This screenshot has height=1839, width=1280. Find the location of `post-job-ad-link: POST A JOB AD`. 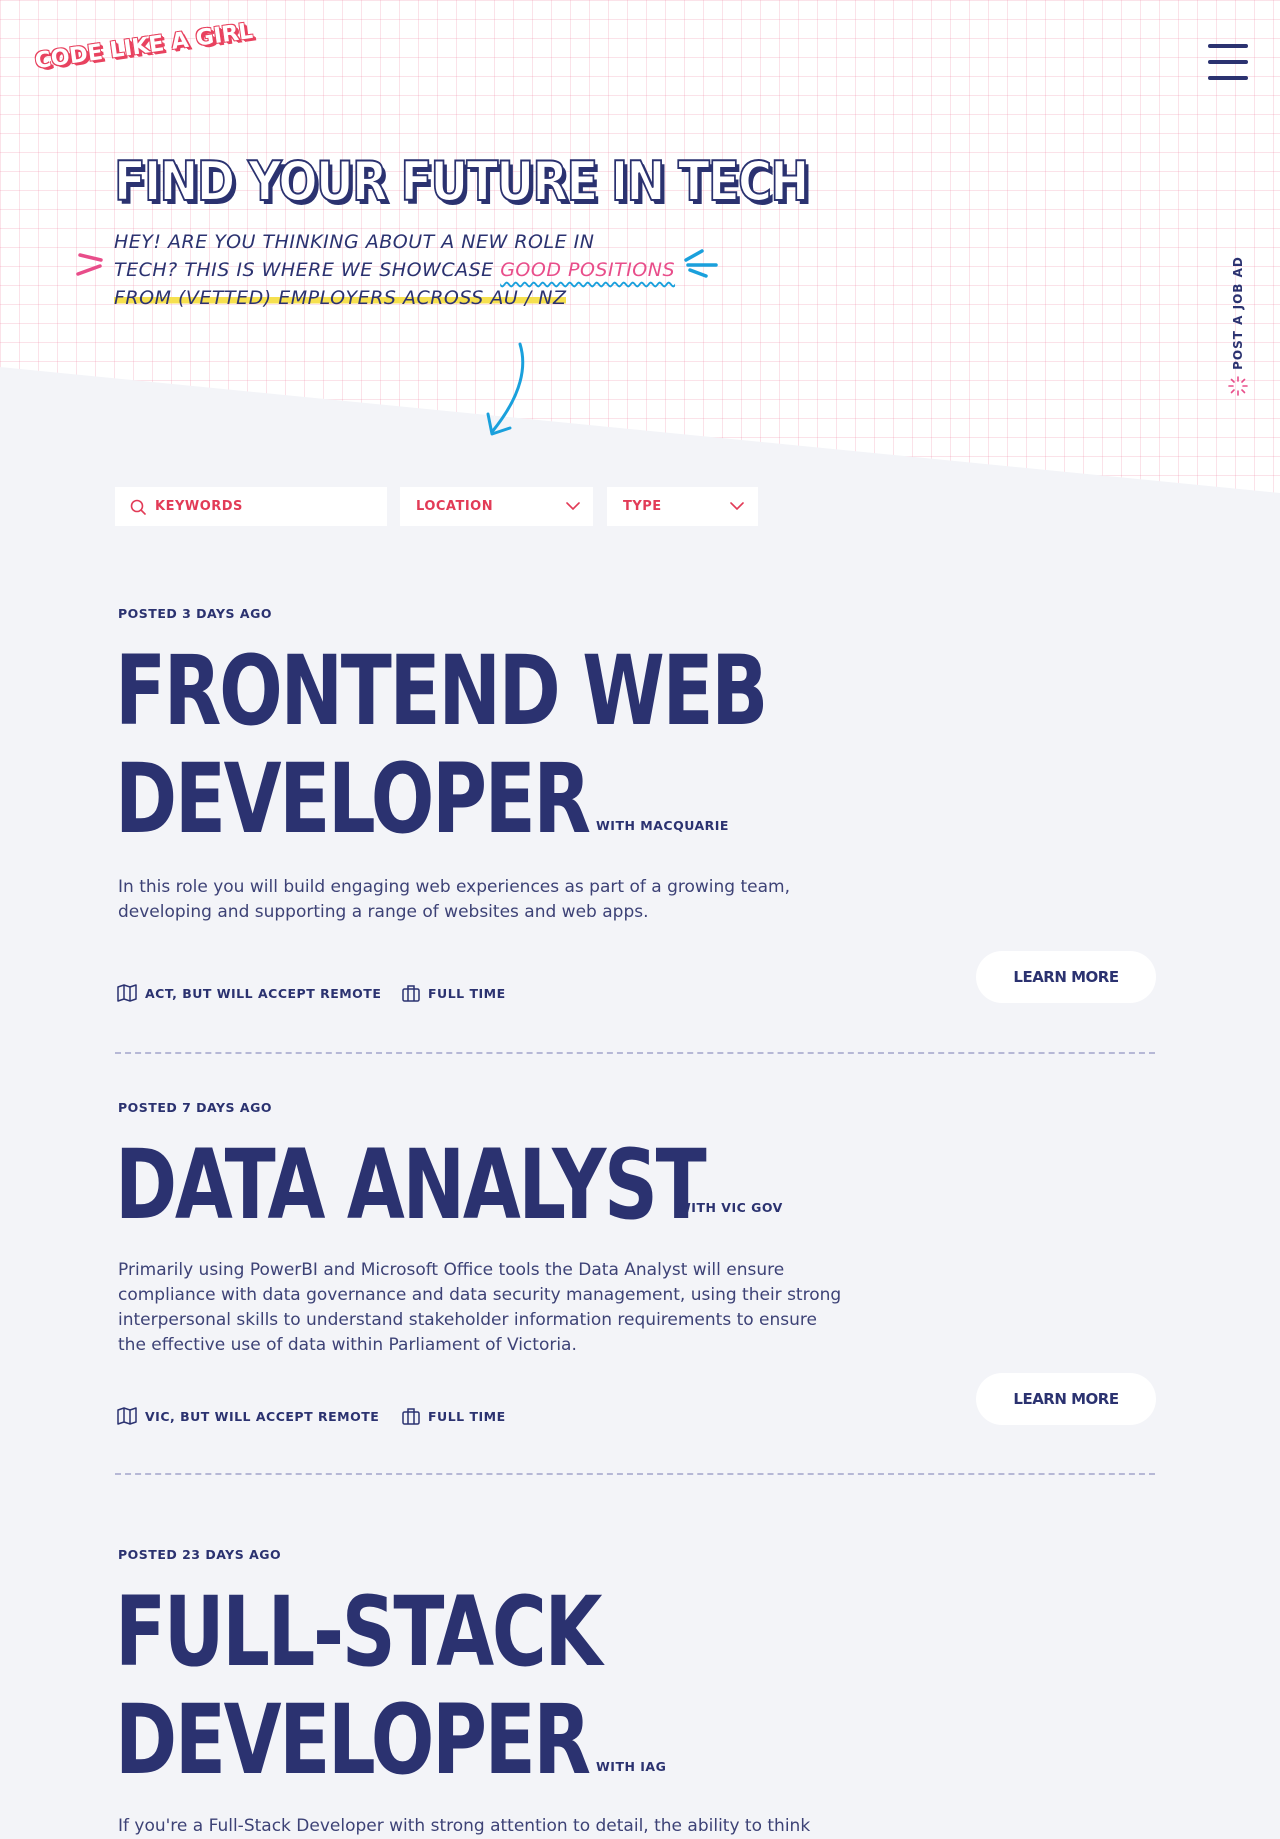

post-job-ad-link: POST A JOB AD is located at coordinates (1238, 327).